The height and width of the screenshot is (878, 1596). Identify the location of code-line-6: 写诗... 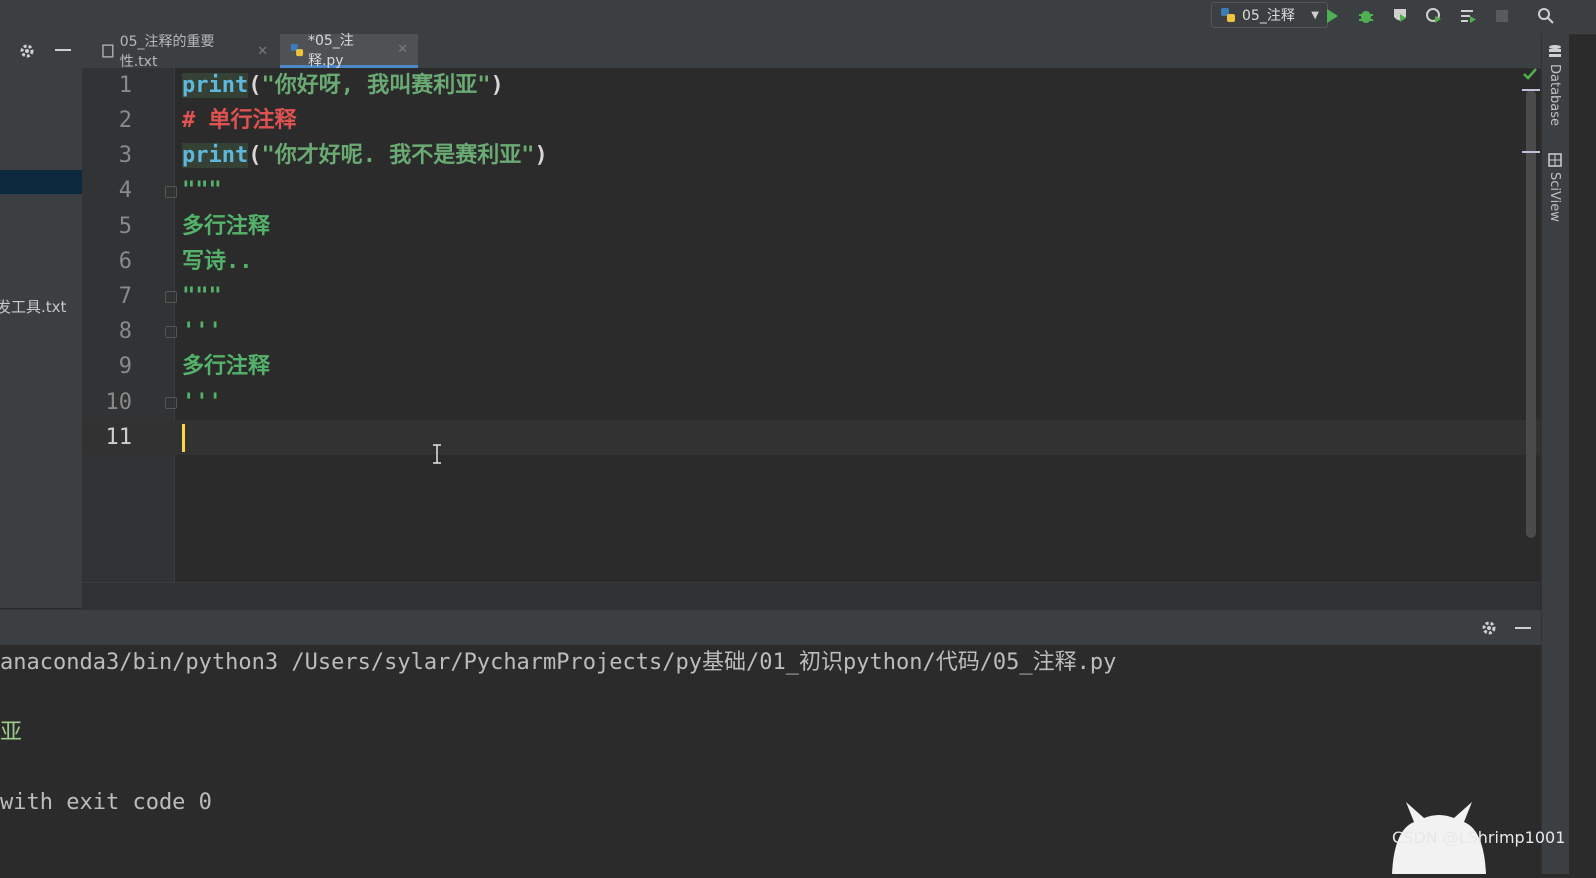
(217, 261).